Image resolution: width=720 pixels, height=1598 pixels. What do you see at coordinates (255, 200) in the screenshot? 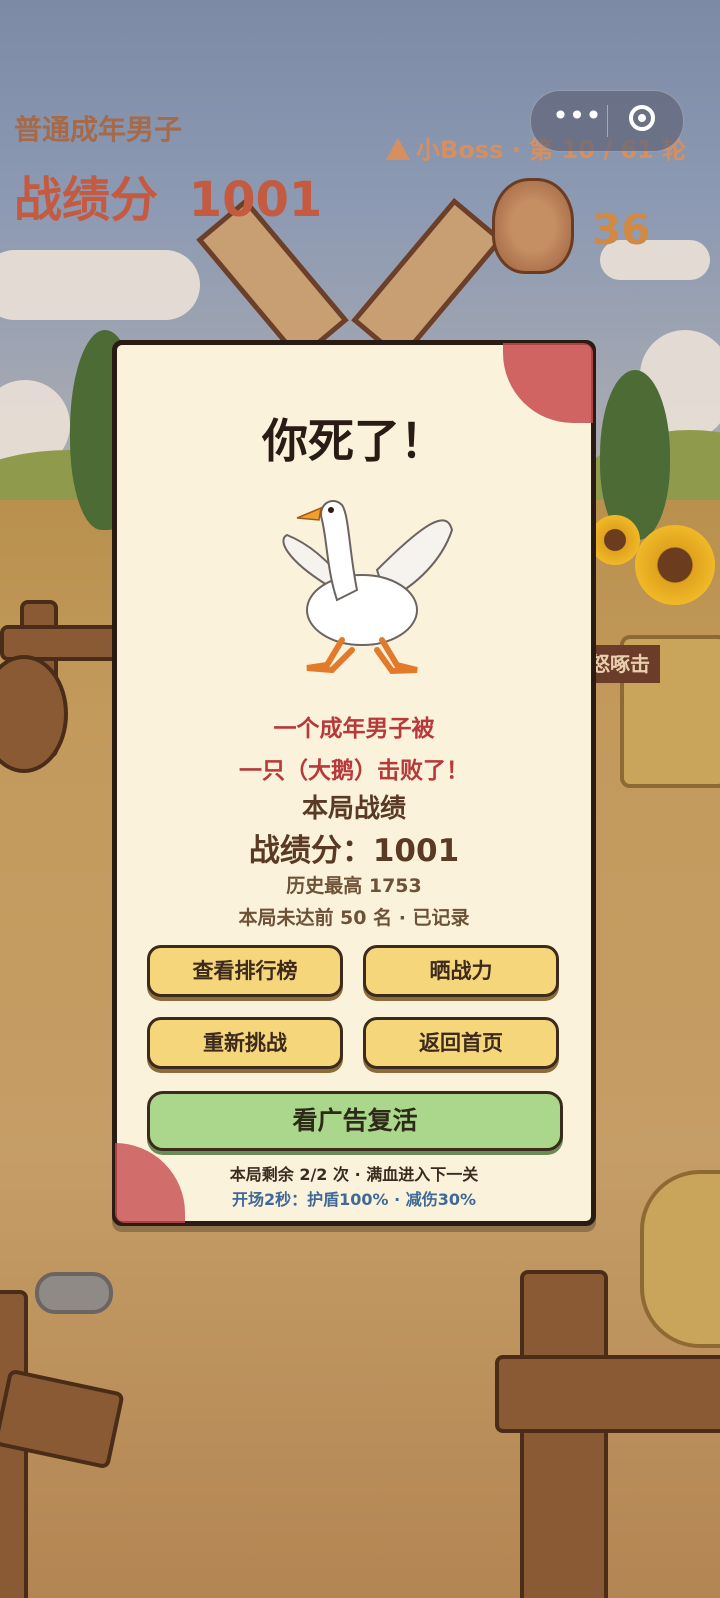
I see `score-value: 1001` at bounding box center [255, 200].